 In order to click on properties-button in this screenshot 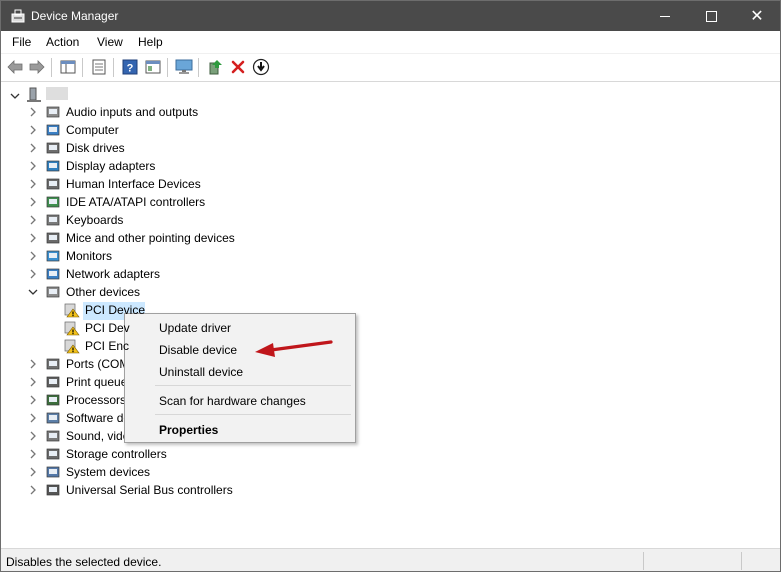, I will do `click(99, 67)`.